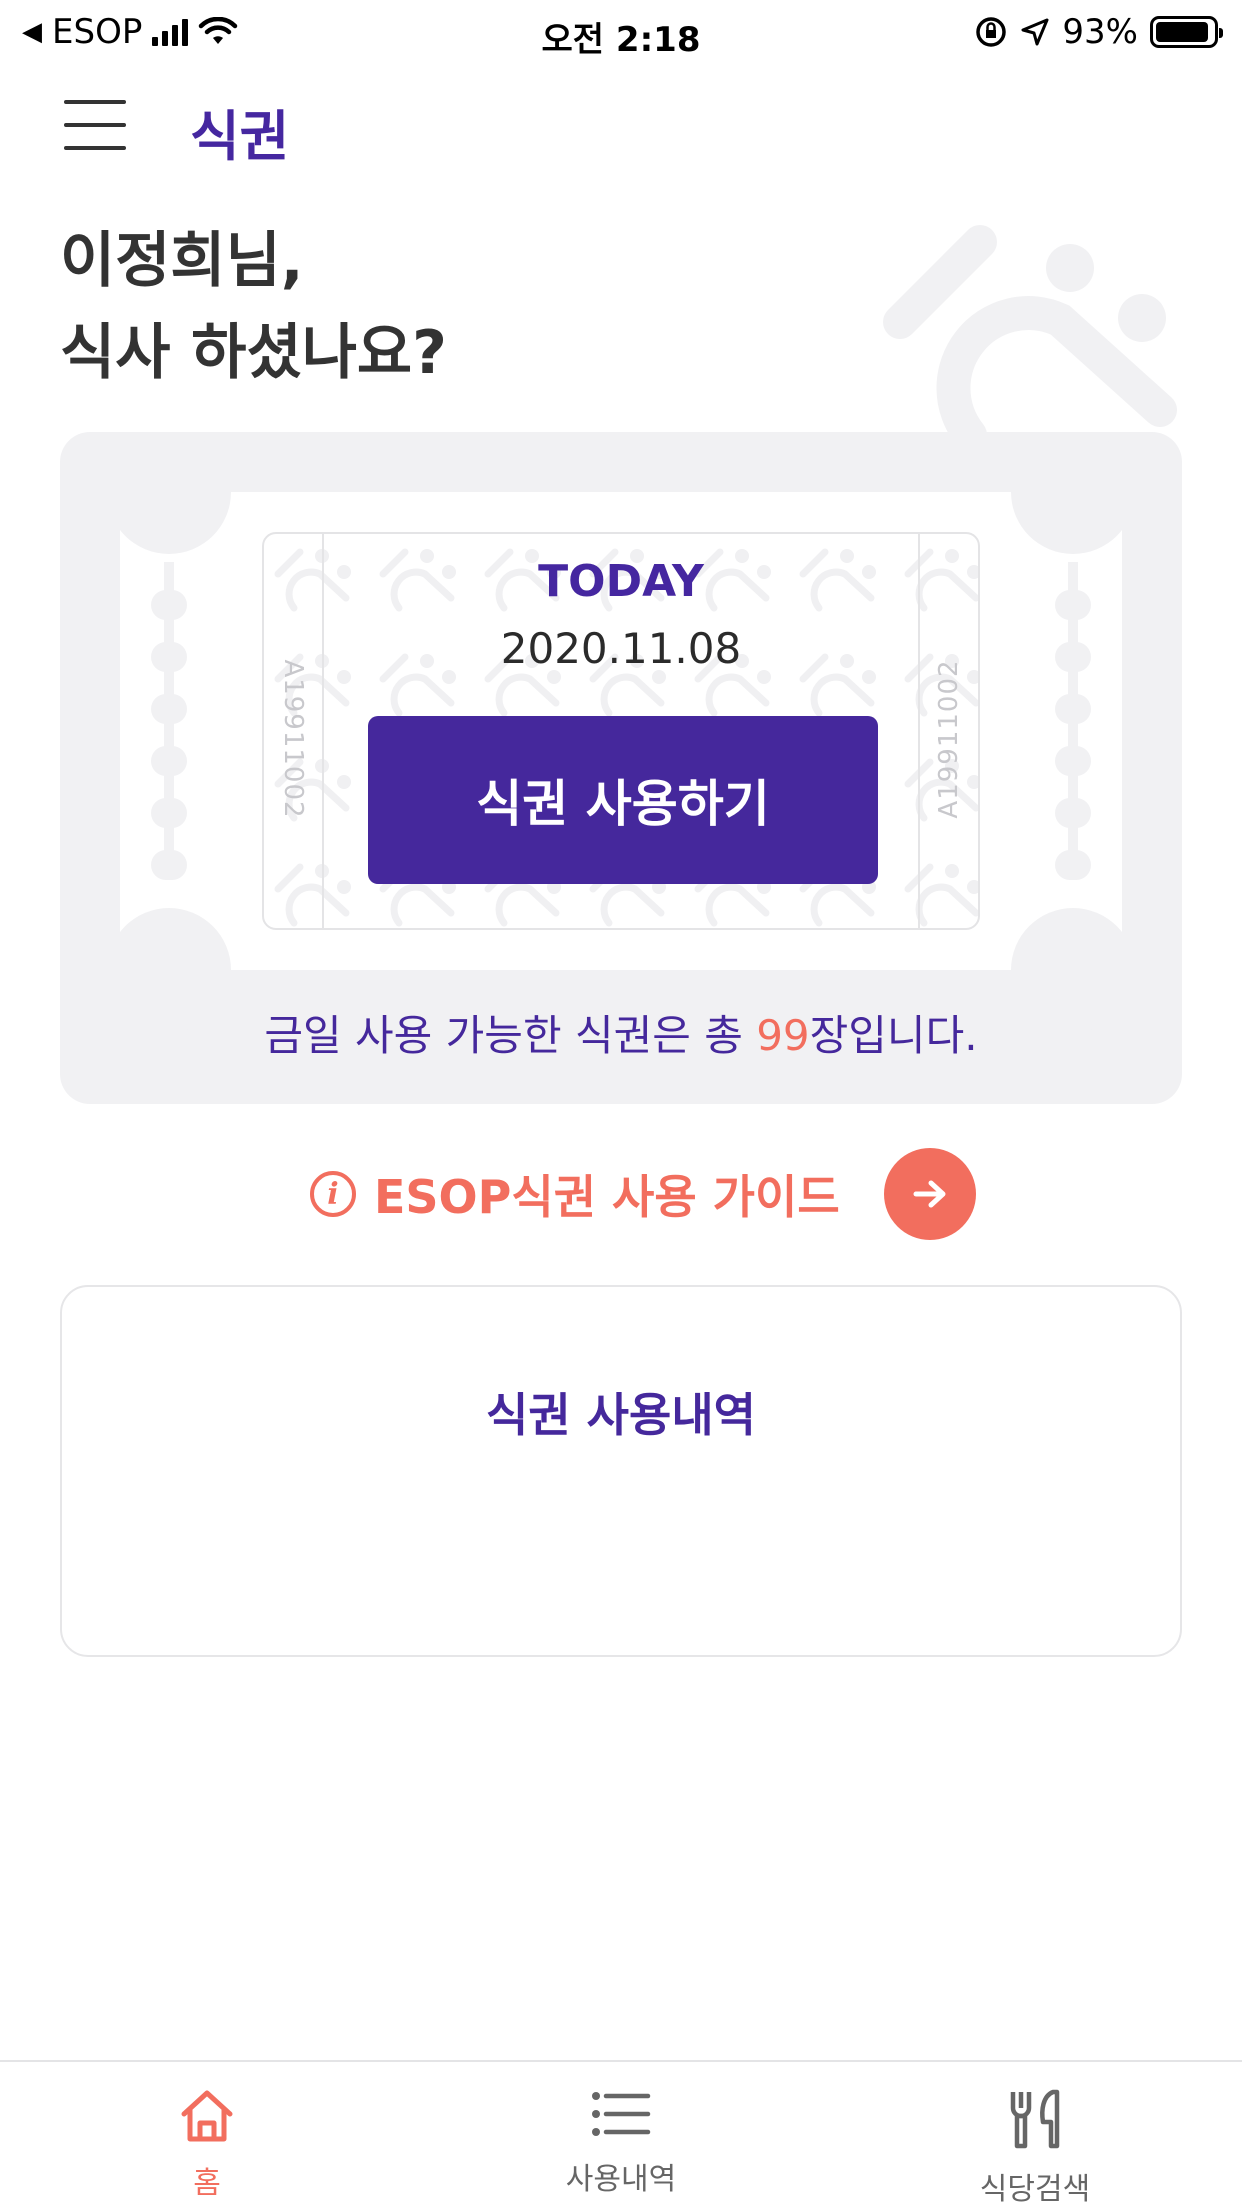 Image resolution: width=1242 pixels, height=2208 pixels. What do you see at coordinates (1035, 2189) in the screenshot?
I see `tab-restaurant-search-label: 식당검색` at bounding box center [1035, 2189].